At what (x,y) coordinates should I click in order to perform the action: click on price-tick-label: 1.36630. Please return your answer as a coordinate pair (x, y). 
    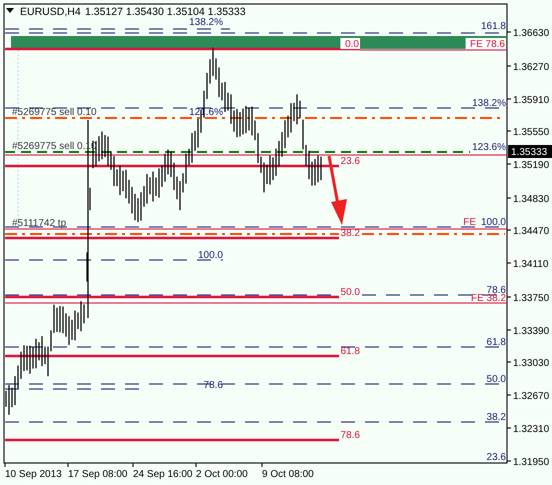
    Looking at the image, I should click on (531, 33).